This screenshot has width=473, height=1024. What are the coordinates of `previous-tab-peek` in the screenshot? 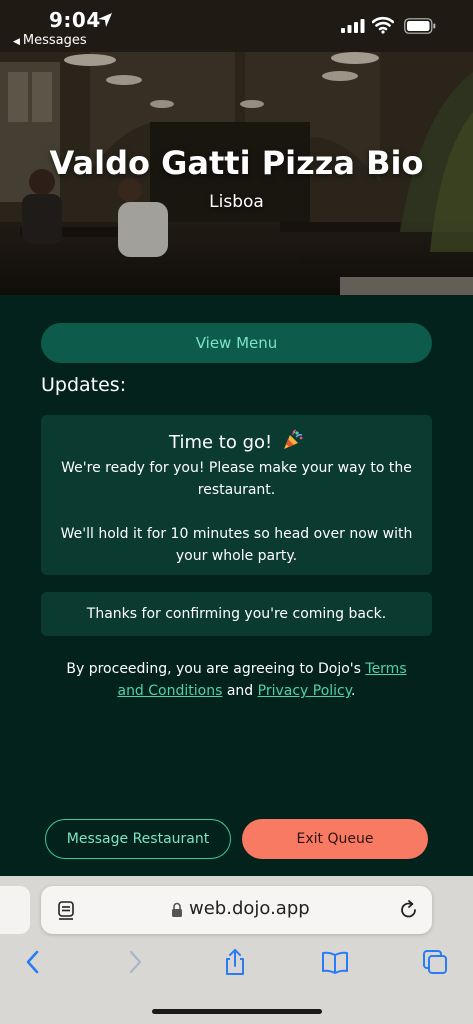 It's located at (15, 910).